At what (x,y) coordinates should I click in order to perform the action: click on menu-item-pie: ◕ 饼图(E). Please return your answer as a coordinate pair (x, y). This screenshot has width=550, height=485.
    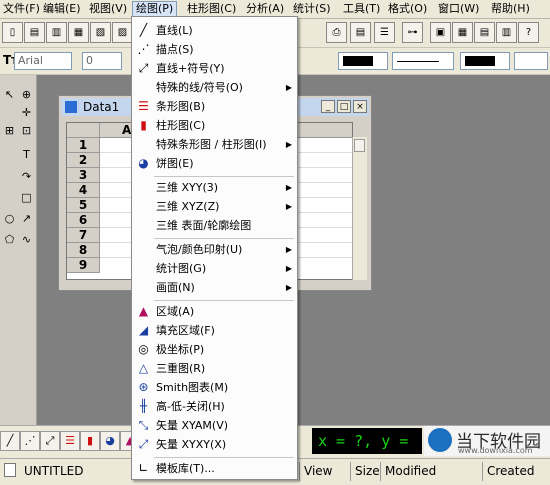
    Looking at the image, I should click on (214, 163).